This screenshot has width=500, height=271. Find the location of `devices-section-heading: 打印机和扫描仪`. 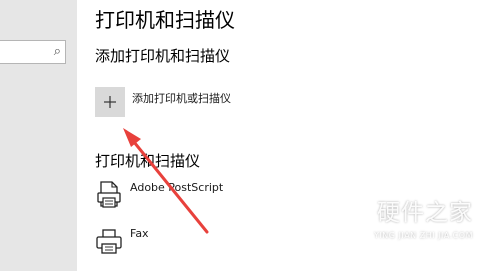

devices-section-heading: 打印机和扫描仪 is located at coordinates (148, 161).